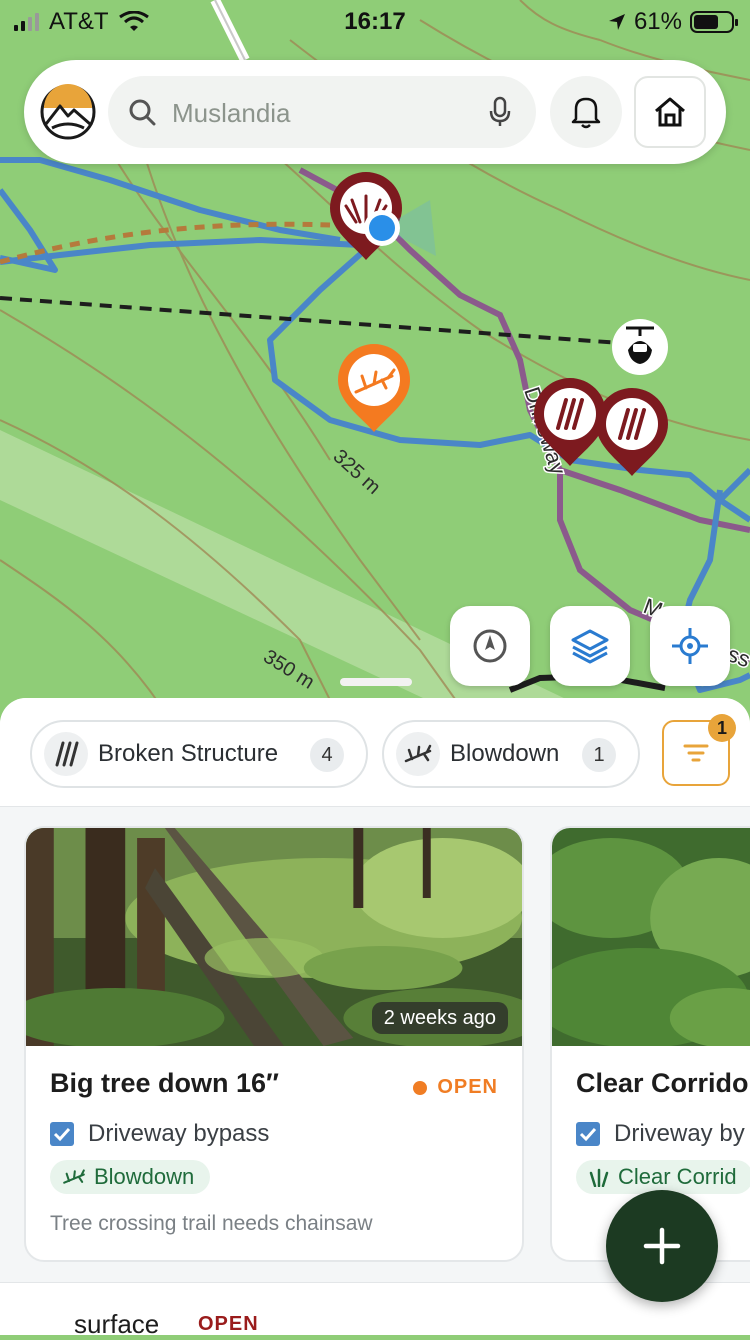 The width and height of the screenshot is (750, 1340). I want to click on search-icon, so click(142, 112).